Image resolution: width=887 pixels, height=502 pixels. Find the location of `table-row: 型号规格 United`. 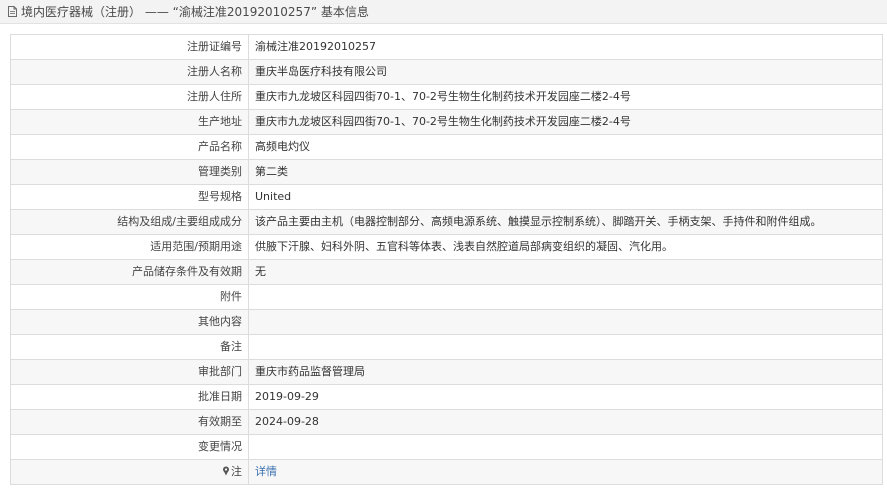

table-row: 型号规格 United is located at coordinates (446, 197).